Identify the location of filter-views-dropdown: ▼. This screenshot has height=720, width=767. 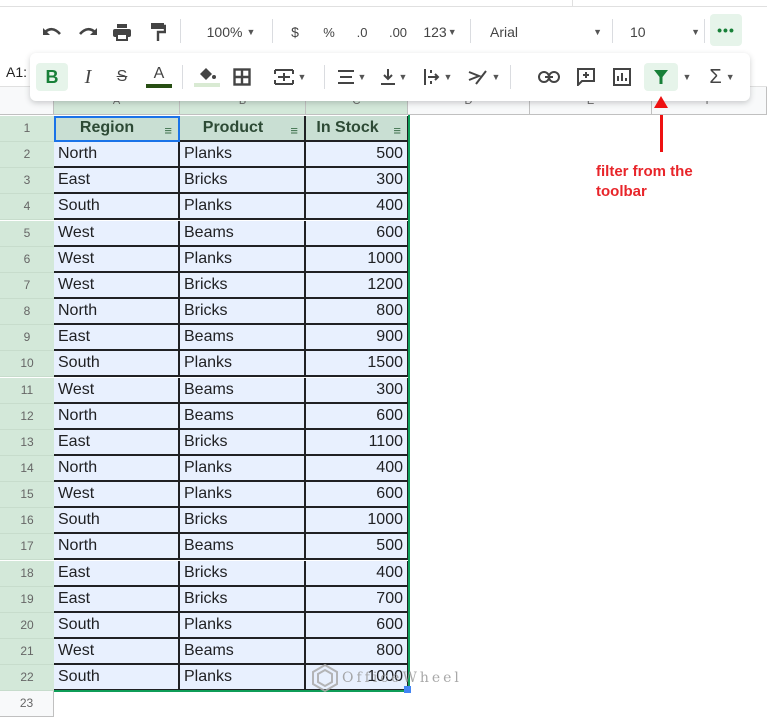
(687, 77).